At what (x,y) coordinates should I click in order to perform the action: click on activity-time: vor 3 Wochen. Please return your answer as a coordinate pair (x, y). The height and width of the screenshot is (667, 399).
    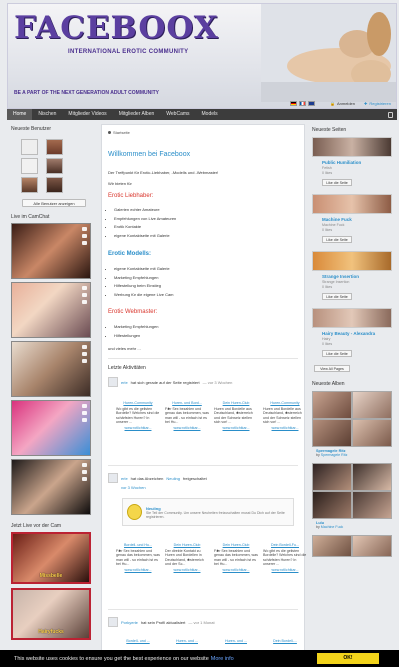
    Looking at the image, I should click on (133, 487).